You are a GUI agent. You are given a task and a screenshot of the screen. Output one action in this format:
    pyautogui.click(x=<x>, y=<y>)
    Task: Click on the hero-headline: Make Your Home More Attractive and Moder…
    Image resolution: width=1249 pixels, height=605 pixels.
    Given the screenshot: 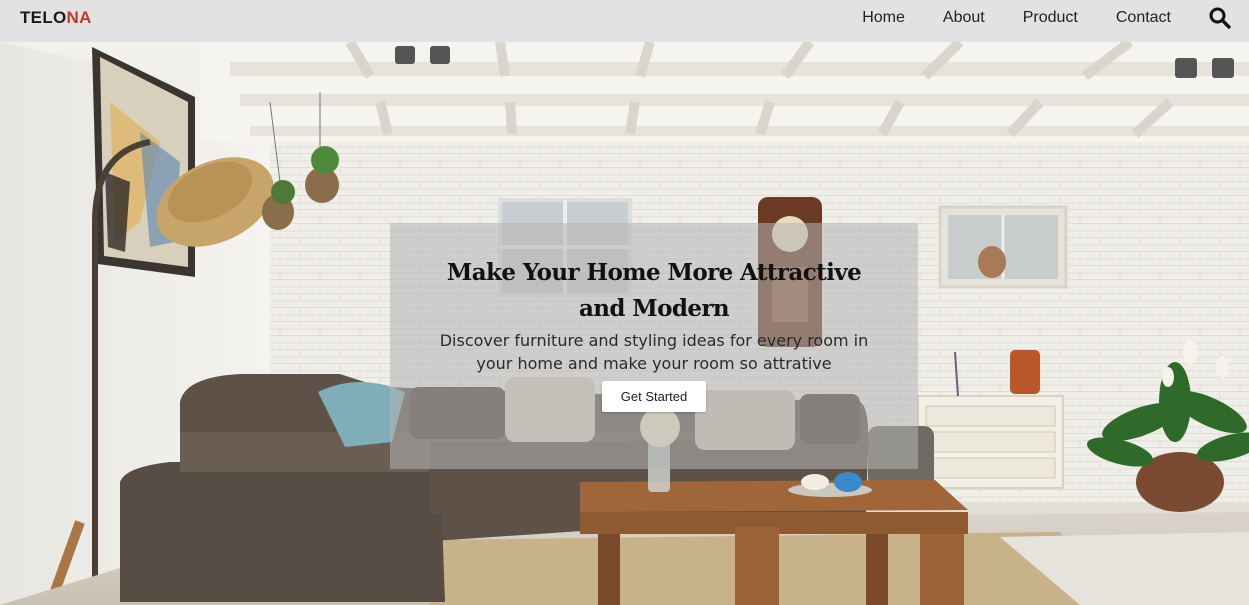 What is the action you would take?
    pyautogui.click(x=654, y=290)
    